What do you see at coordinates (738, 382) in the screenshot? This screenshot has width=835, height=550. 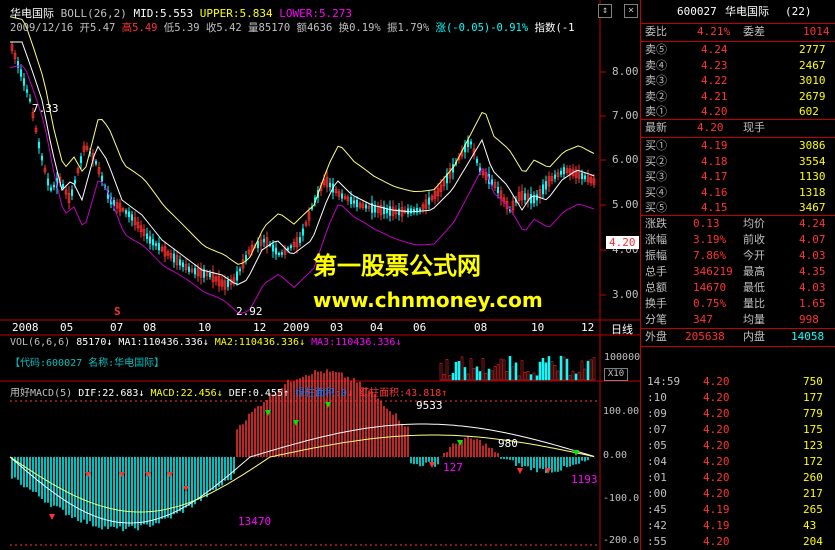 I see `tick-row: 14:59 4.20 750` at bounding box center [738, 382].